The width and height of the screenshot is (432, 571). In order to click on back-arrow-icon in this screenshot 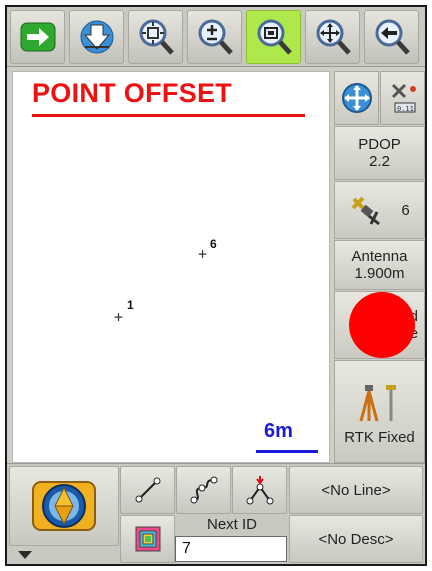, I will do `click(392, 37)`.